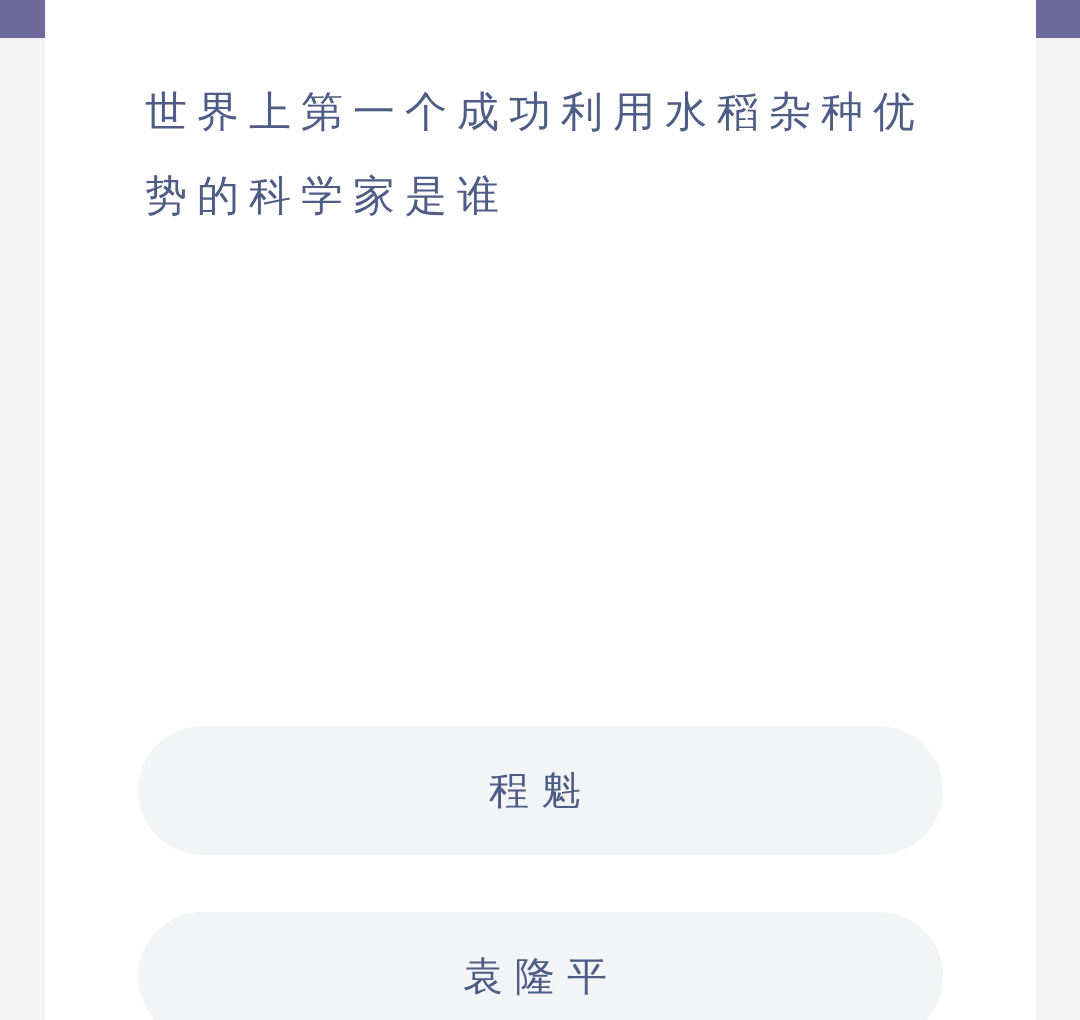 Image resolution: width=1080 pixels, height=1020 pixels. What do you see at coordinates (540, 966) in the screenshot?
I see `answer-option: 袁隆平` at bounding box center [540, 966].